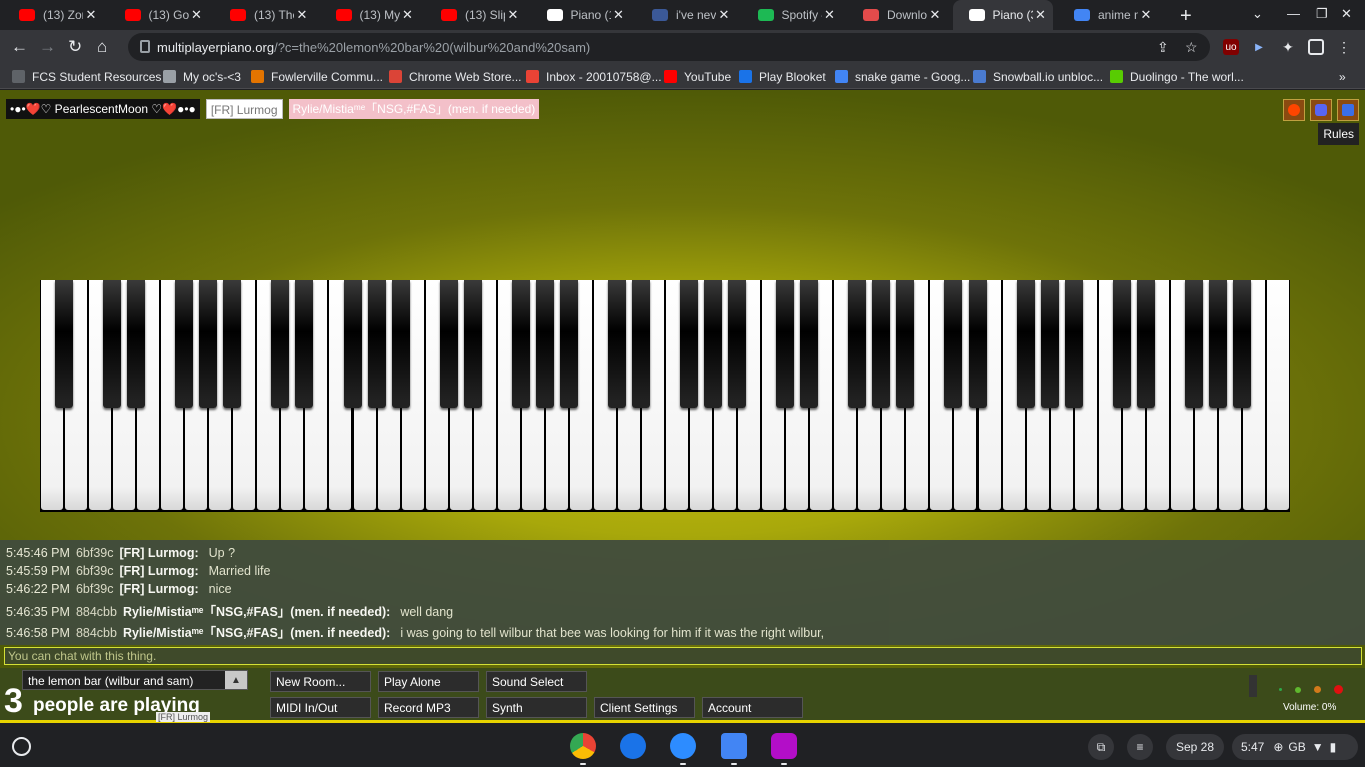 The width and height of the screenshot is (1365, 767). Describe the element at coordinates (644, 707) in the screenshot. I see `client-settings-button: Client Settings` at that location.